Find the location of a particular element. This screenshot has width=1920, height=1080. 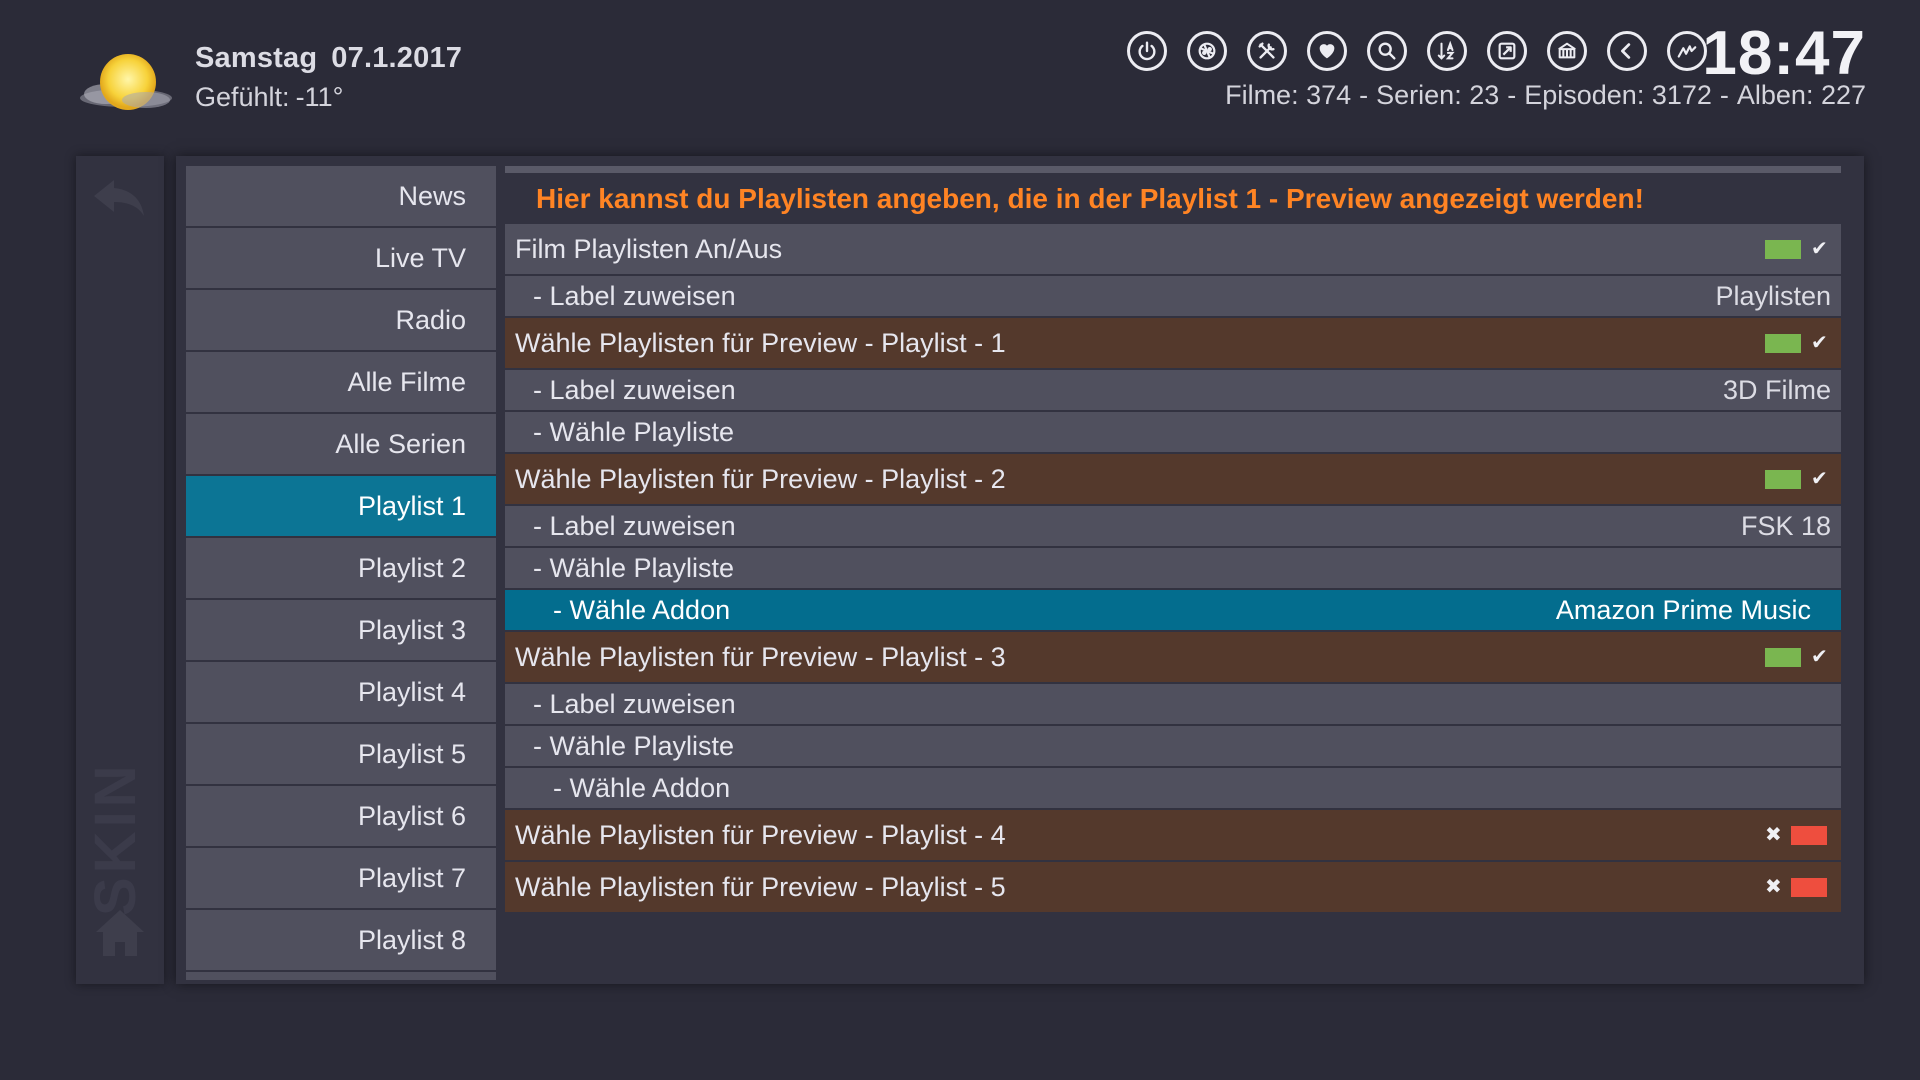

heart-icon is located at coordinates (1327, 51).